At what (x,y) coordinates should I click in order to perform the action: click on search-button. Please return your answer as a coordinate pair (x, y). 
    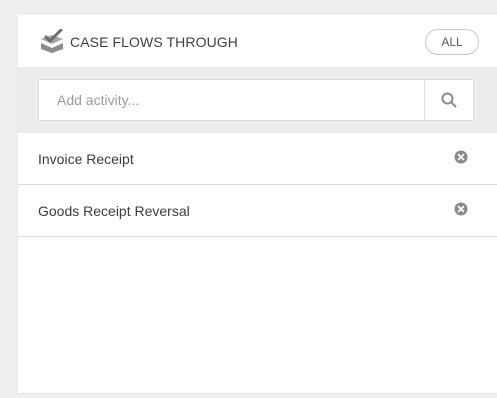
    Looking at the image, I should click on (448, 100).